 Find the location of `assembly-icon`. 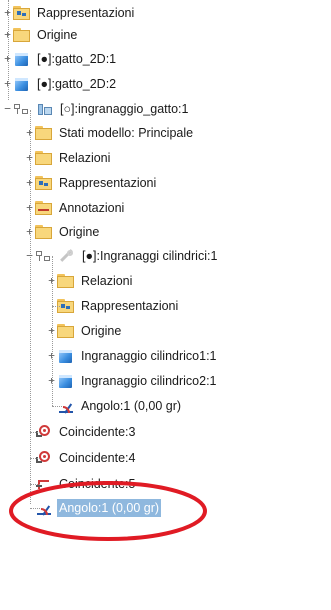

assembly-icon is located at coordinates (45, 109).